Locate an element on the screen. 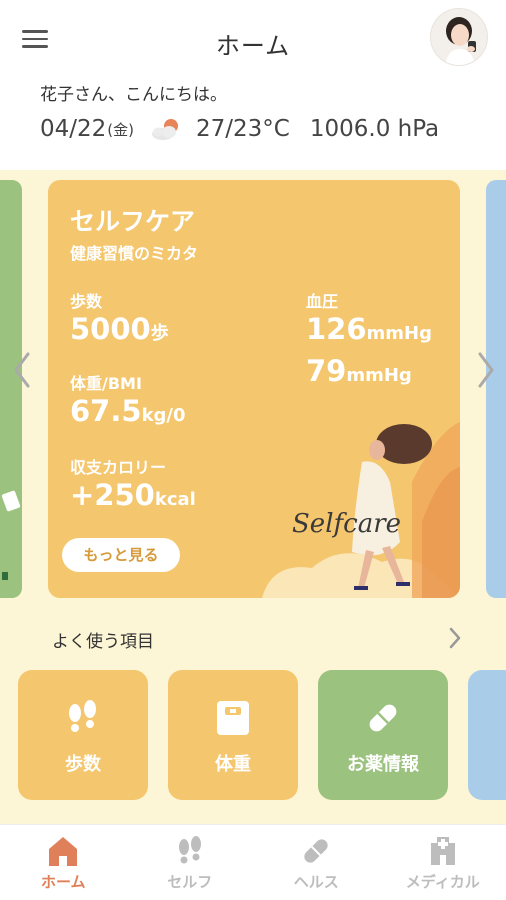  tile-label: 歩数 is located at coordinates (83, 764).